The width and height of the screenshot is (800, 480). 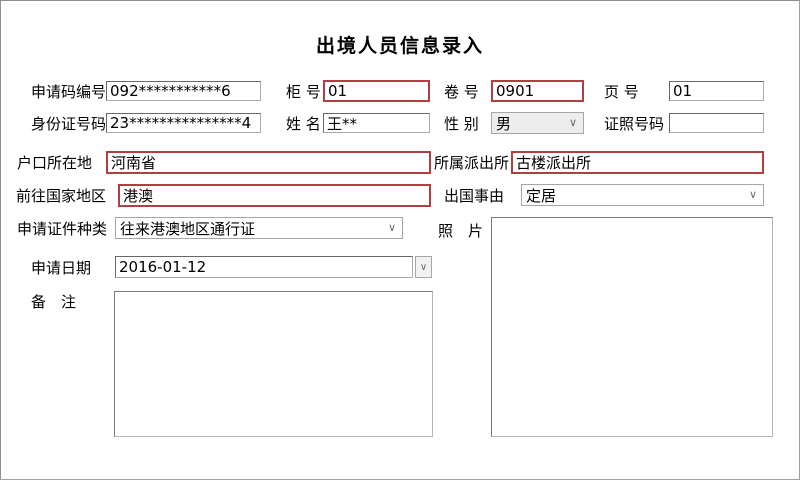 What do you see at coordinates (376, 91) in the screenshot?
I see `counter-no-input` at bounding box center [376, 91].